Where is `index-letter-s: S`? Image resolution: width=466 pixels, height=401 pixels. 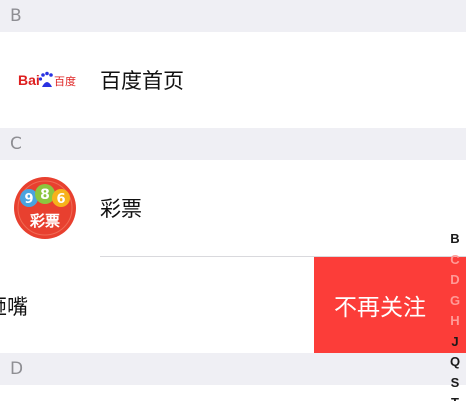 index-letter-s: S is located at coordinates (455, 383).